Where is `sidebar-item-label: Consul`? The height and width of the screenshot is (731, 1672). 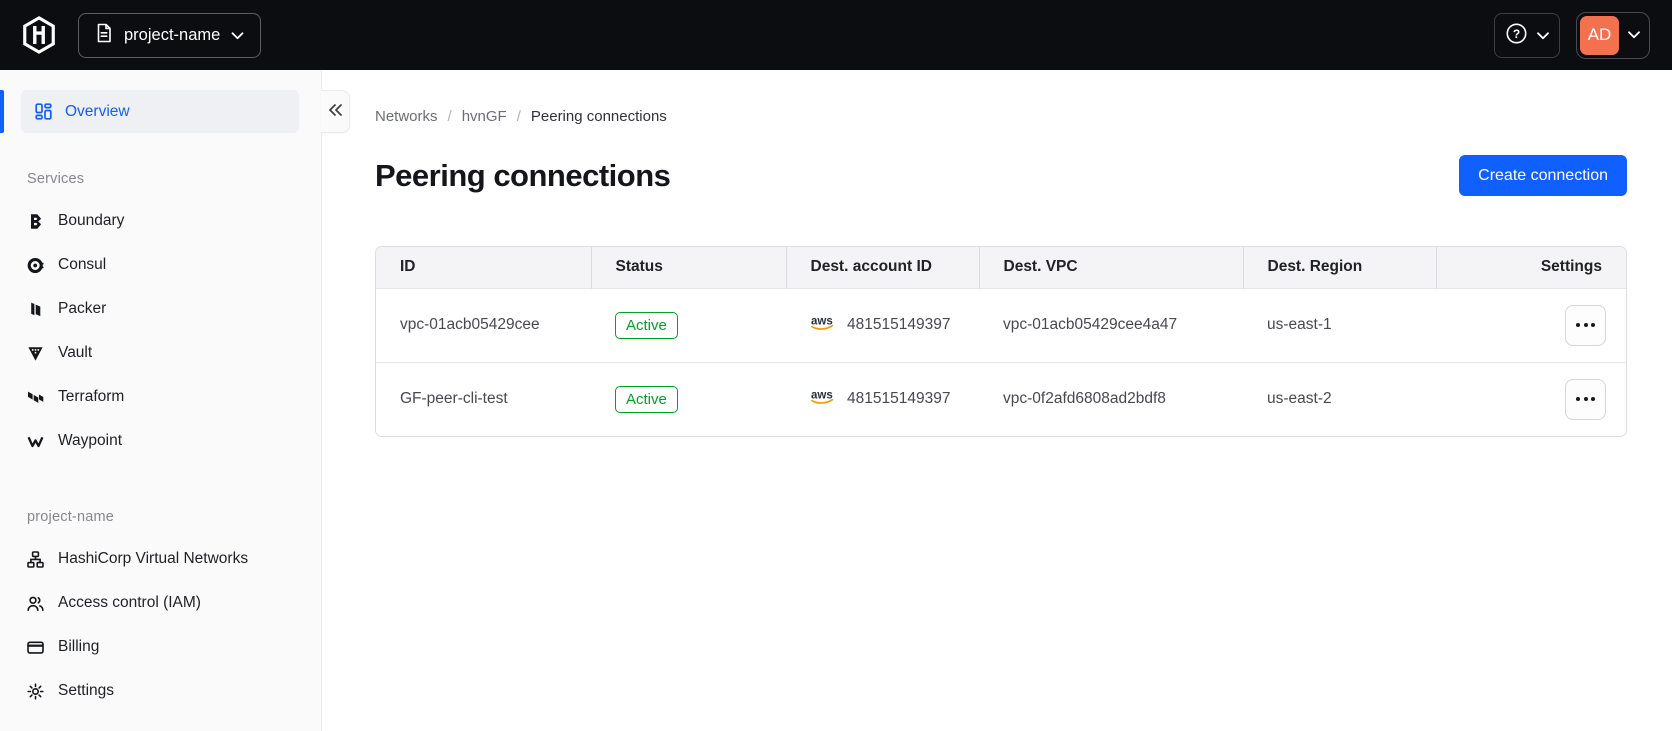
sidebar-item-label: Consul is located at coordinates (82, 264).